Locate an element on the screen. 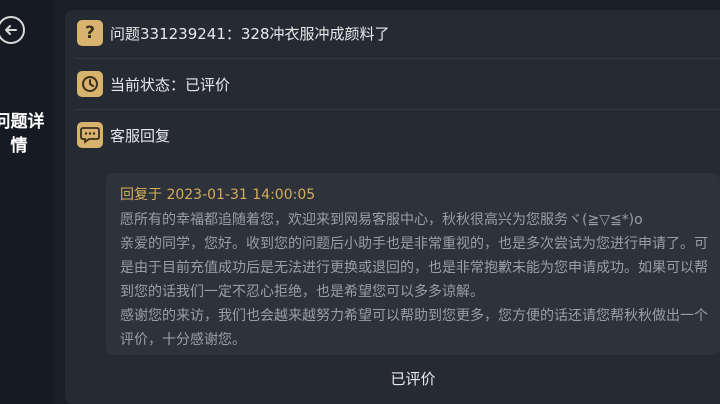 The height and width of the screenshot is (404, 720). reply-timestamp: 回复于 2023-01-31 14:00:05 is located at coordinates (218, 195).